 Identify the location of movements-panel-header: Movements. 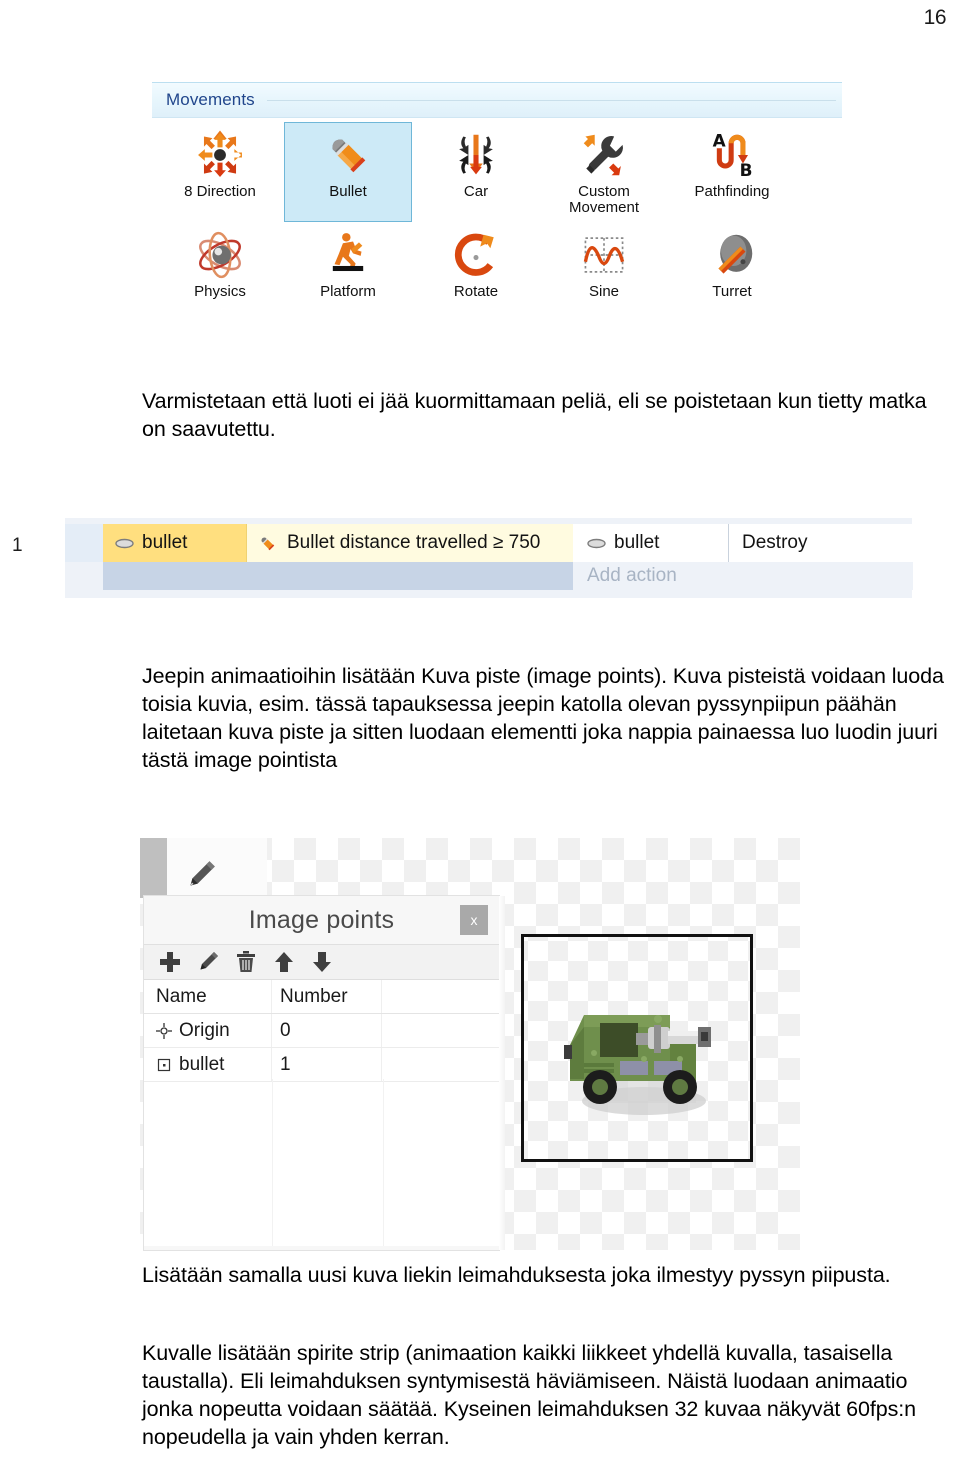
(497, 100).